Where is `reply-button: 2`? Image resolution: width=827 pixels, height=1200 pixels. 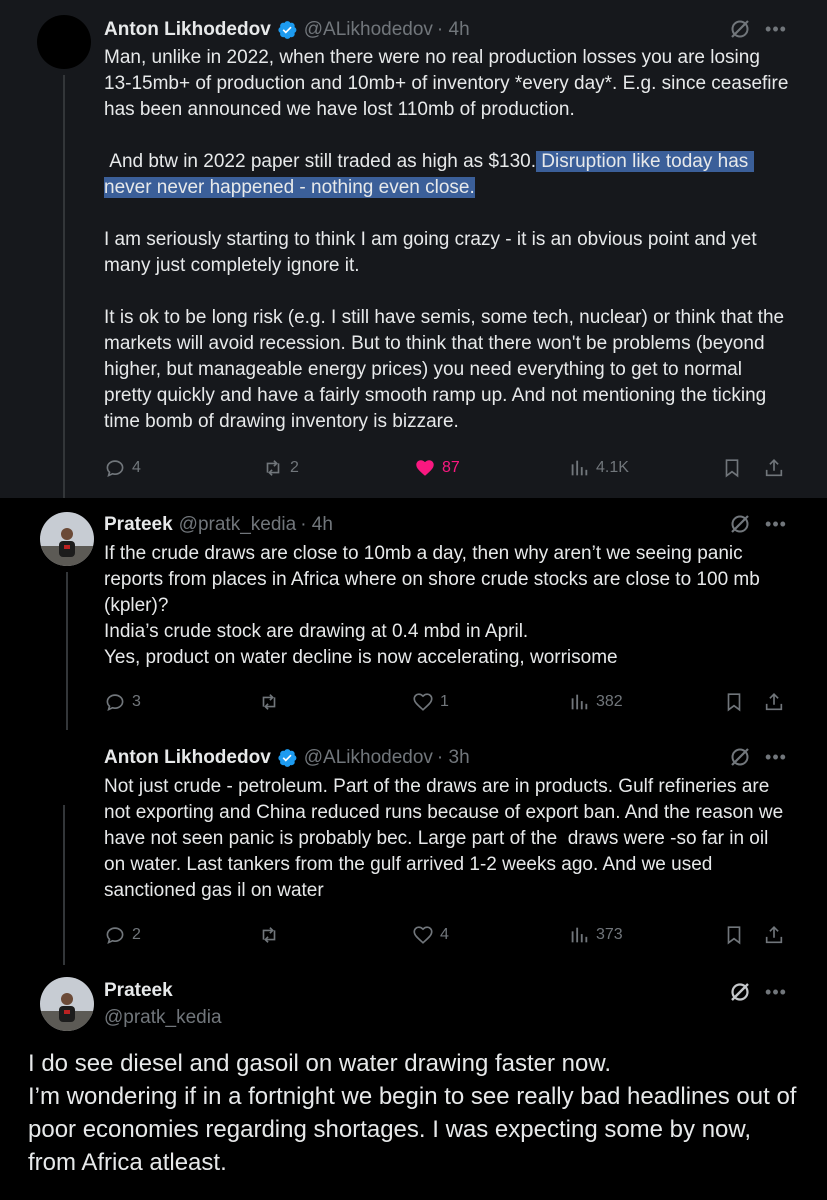 reply-button: 2 is located at coordinates (122, 935).